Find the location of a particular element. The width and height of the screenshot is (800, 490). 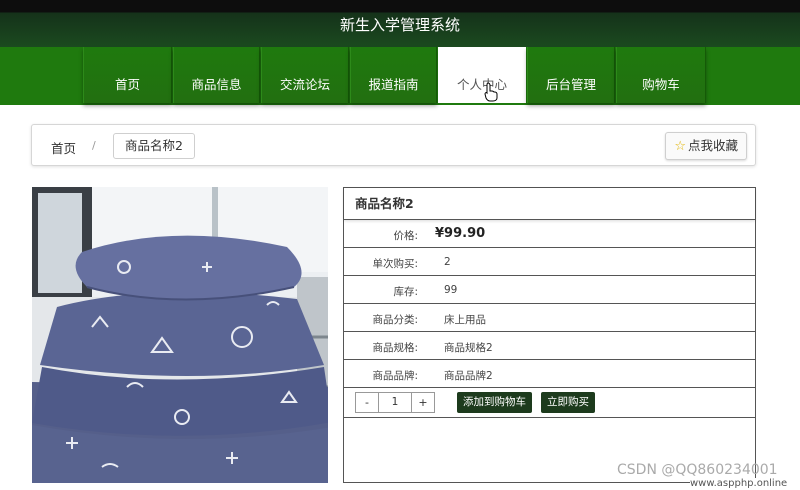

top-header-bar: 新生入学管理系统 is located at coordinates (400, 23).